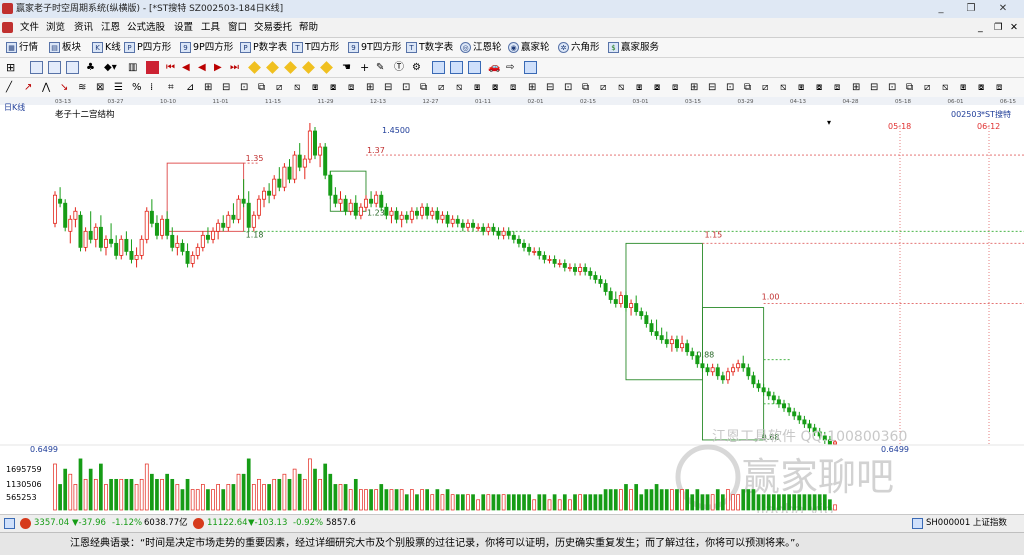  Describe the element at coordinates (348, 67) in the screenshot. I see `hand-icon: ☚` at that location.